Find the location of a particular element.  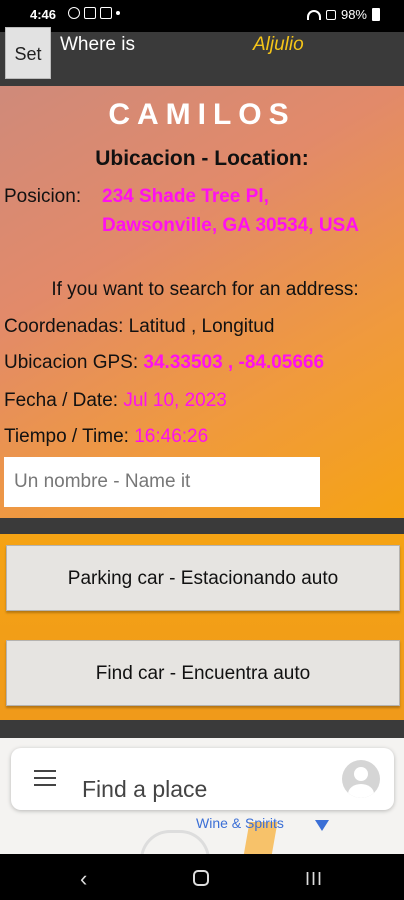

time-value: 16:46:26 is located at coordinates (171, 436).